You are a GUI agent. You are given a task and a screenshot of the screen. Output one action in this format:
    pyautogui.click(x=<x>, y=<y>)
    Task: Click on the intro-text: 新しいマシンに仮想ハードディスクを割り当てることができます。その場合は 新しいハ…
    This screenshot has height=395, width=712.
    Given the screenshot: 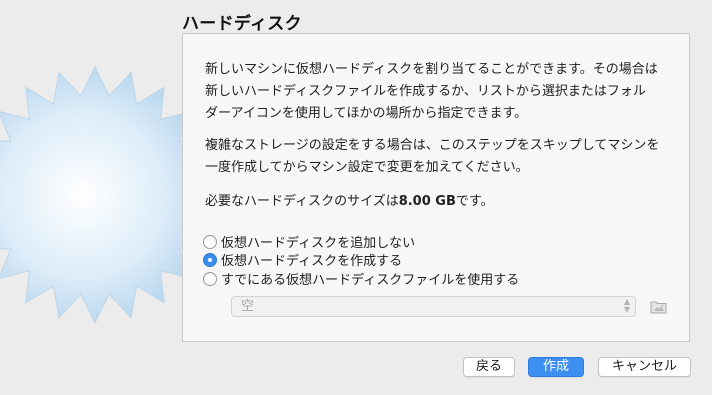 What is the action you would take?
    pyautogui.click(x=431, y=91)
    